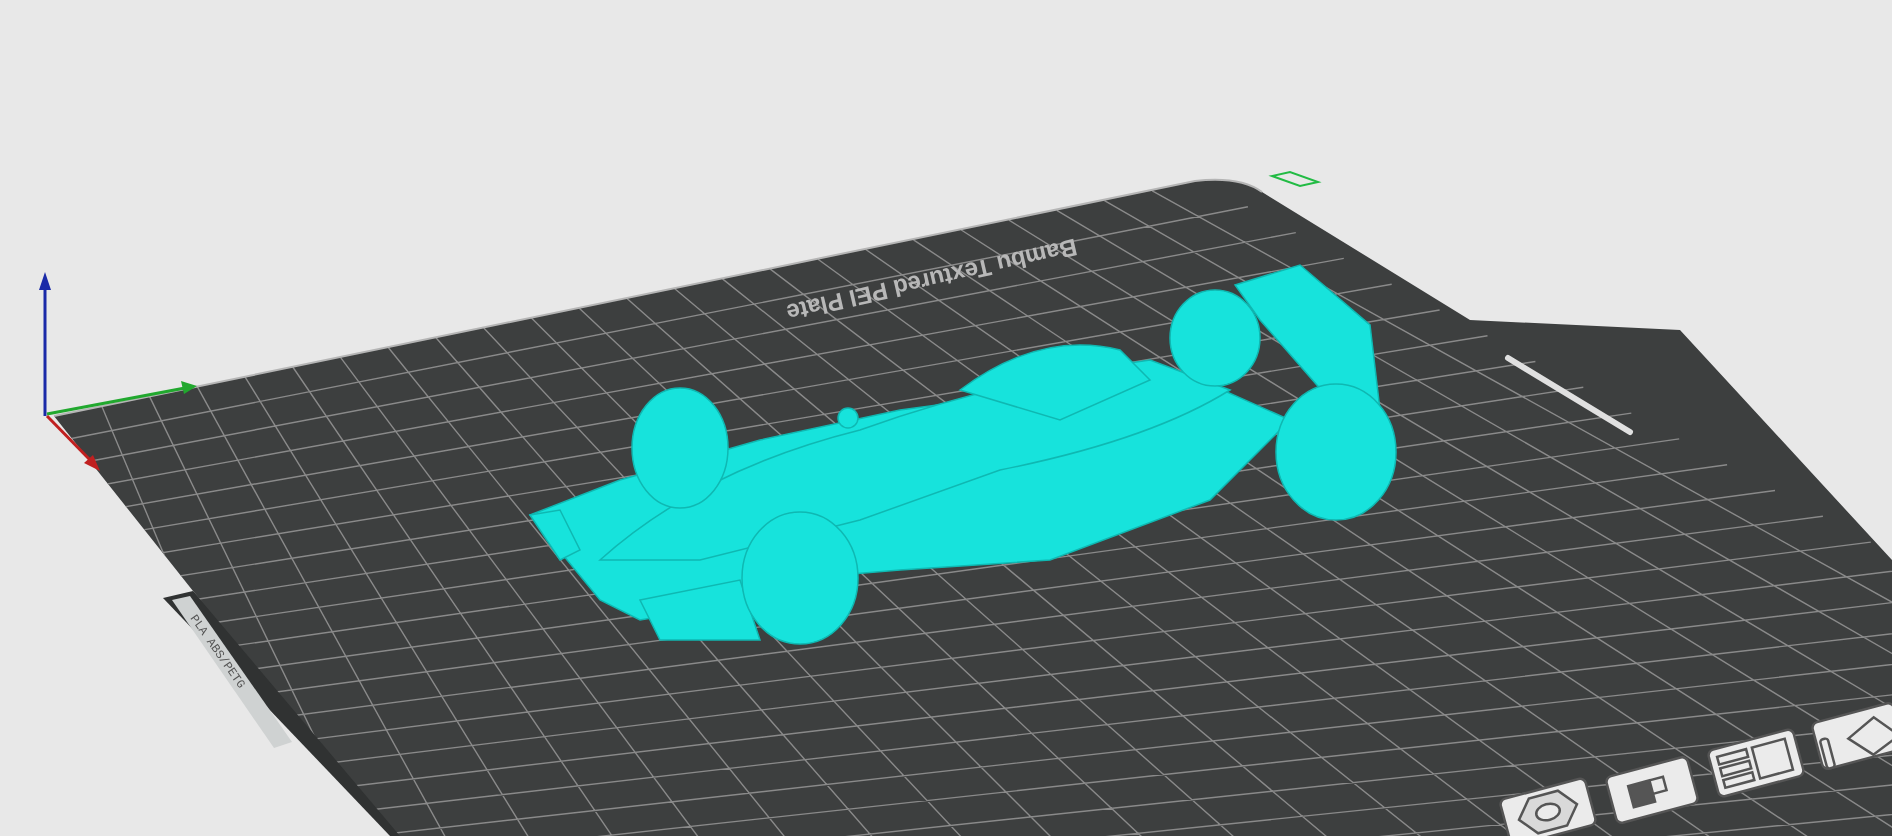 Image resolution: width=1892 pixels, height=836 pixels. Describe the element at coordinates (72, 442) in the screenshot. I see `axis-y-icon` at that location.